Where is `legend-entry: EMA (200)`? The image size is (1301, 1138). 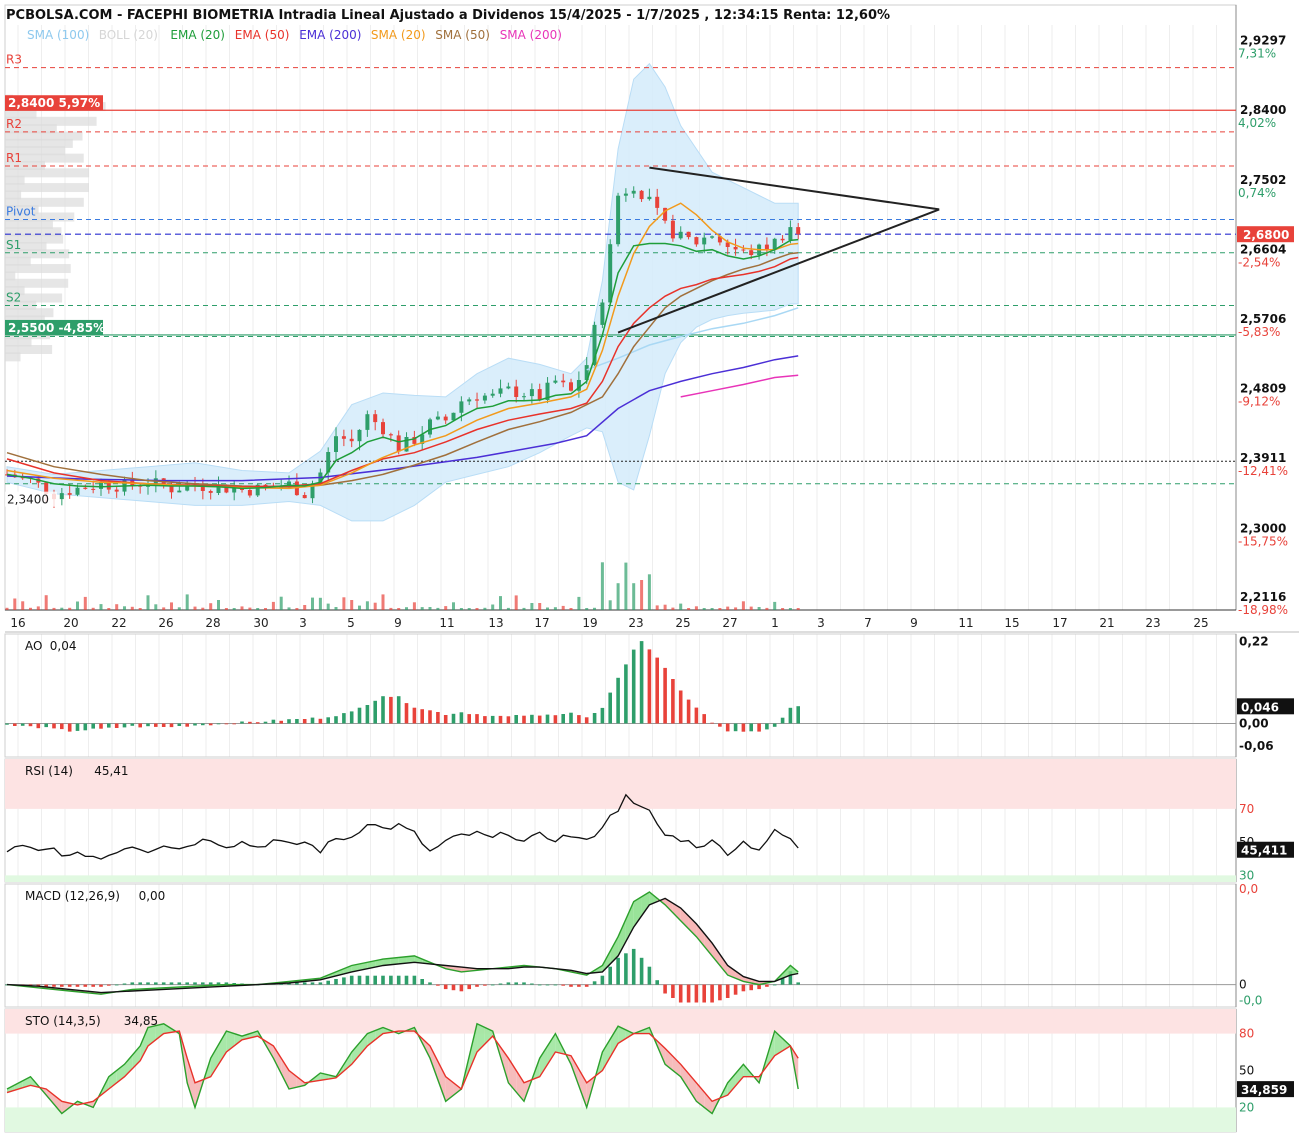
legend-entry: EMA (200) is located at coordinates (330, 35).